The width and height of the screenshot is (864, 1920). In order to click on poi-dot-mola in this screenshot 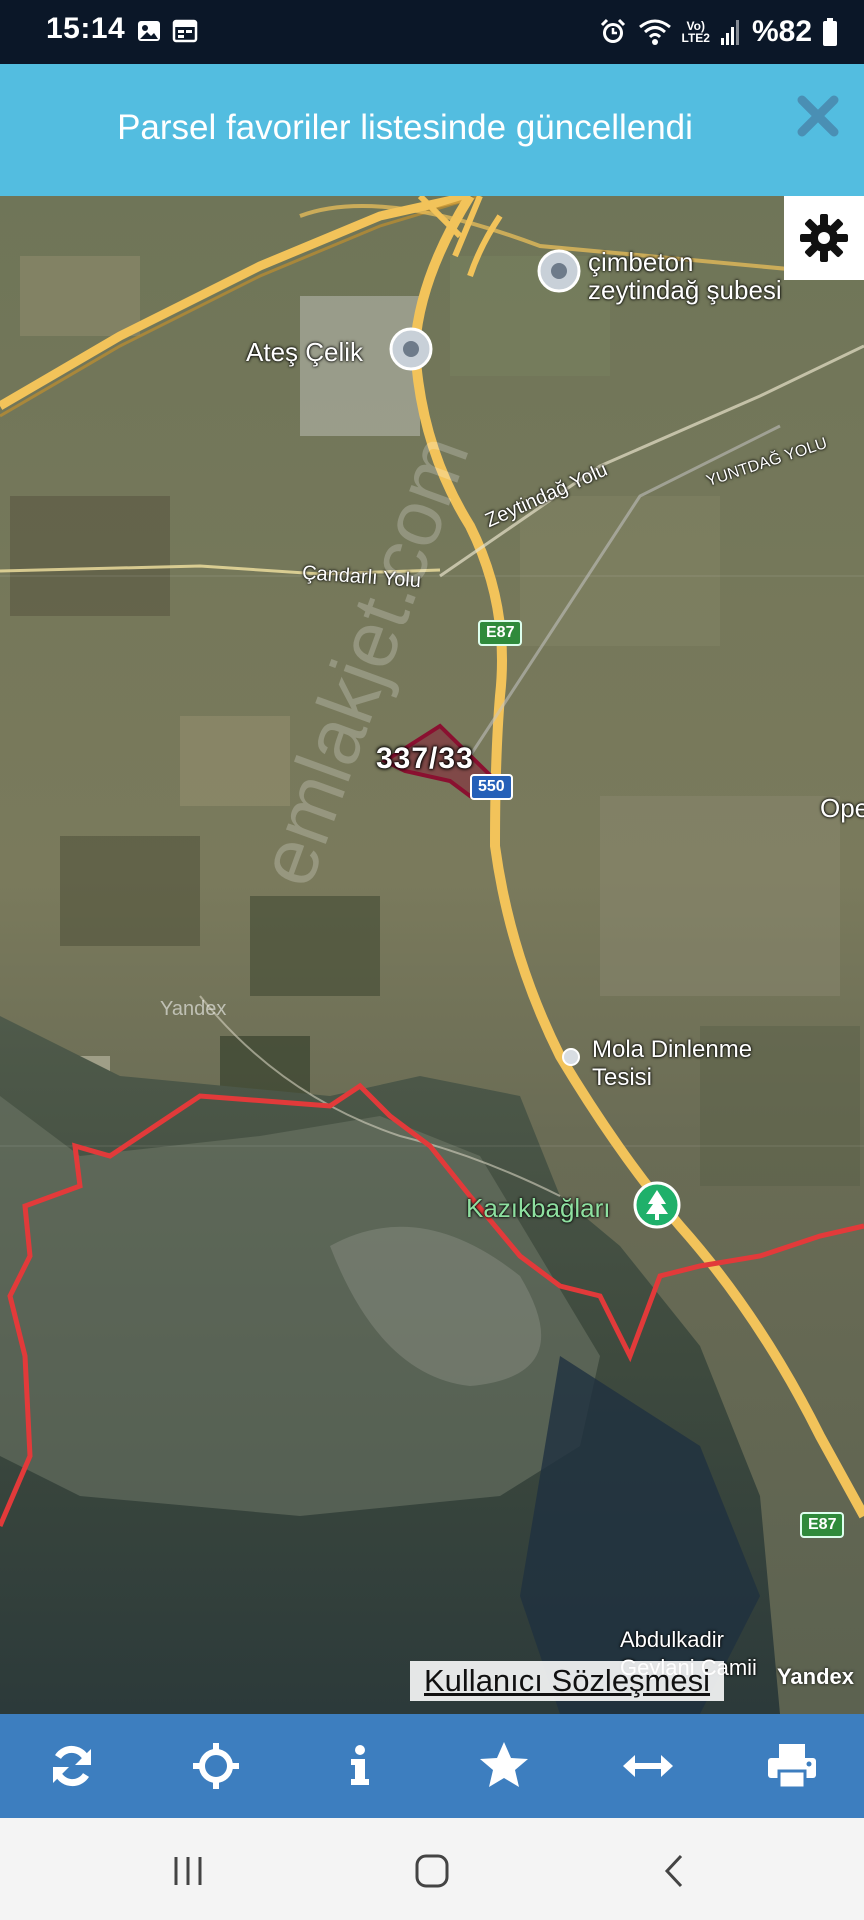, I will do `click(571, 1057)`.